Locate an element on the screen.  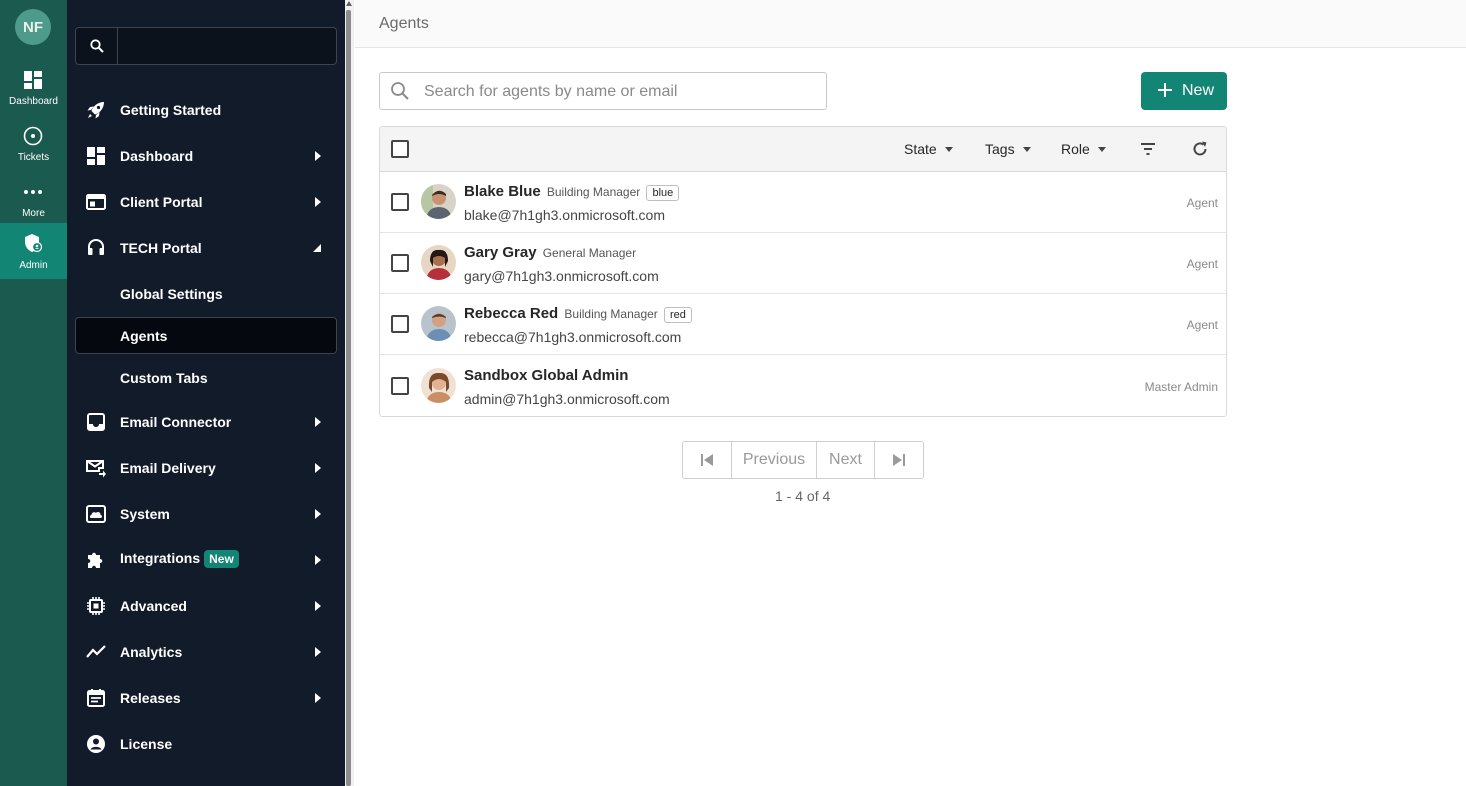
agent-name: Rebecca Red is located at coordinates (511, 313).